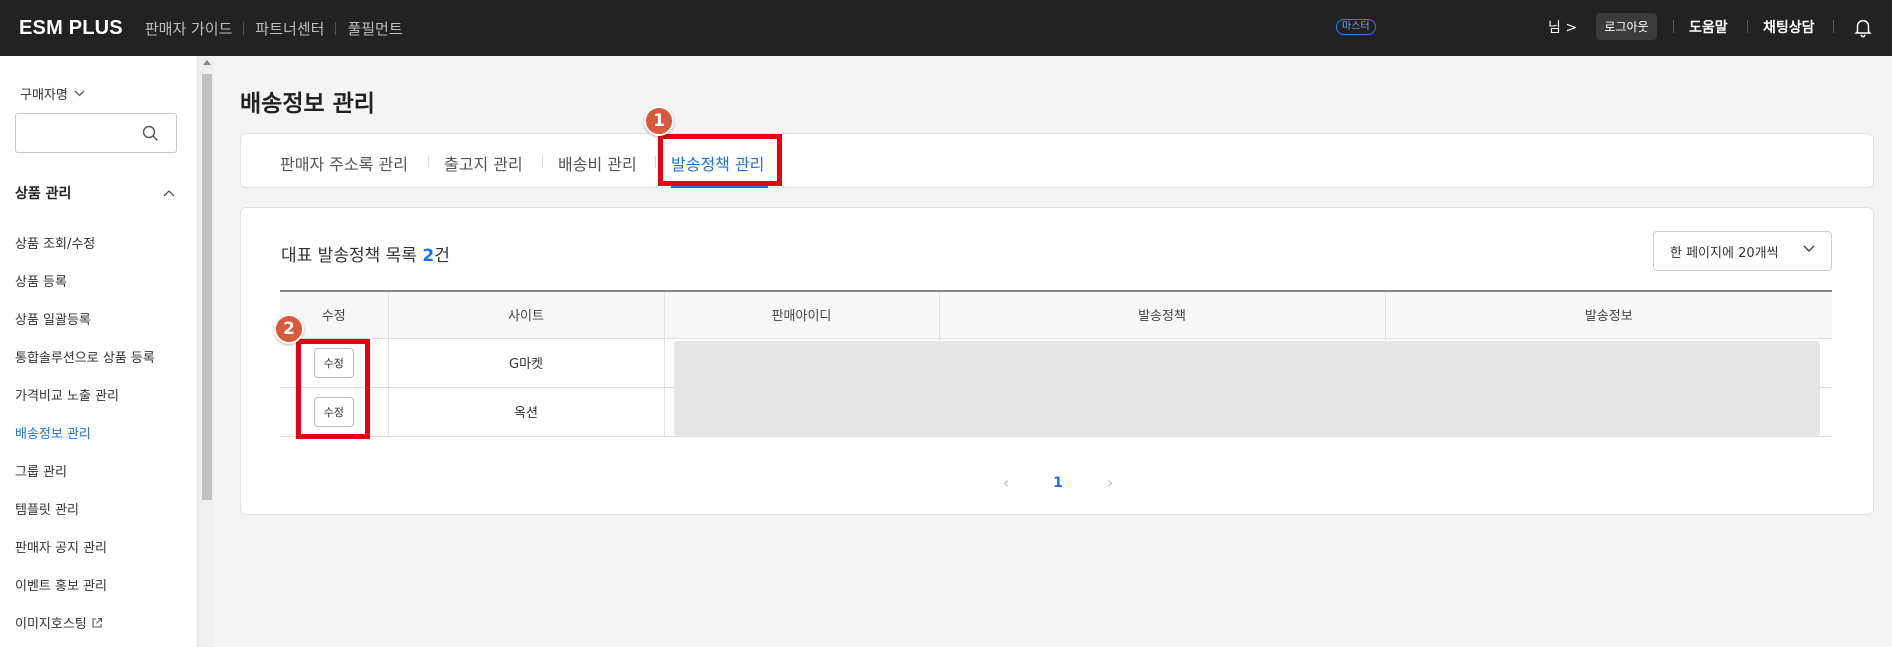 The image size is (1892, 647). What do you see at coordinates (307, 104) in the screenshot?
I see `page-title: 배송정보 관리` at bounding box center [307, 104].